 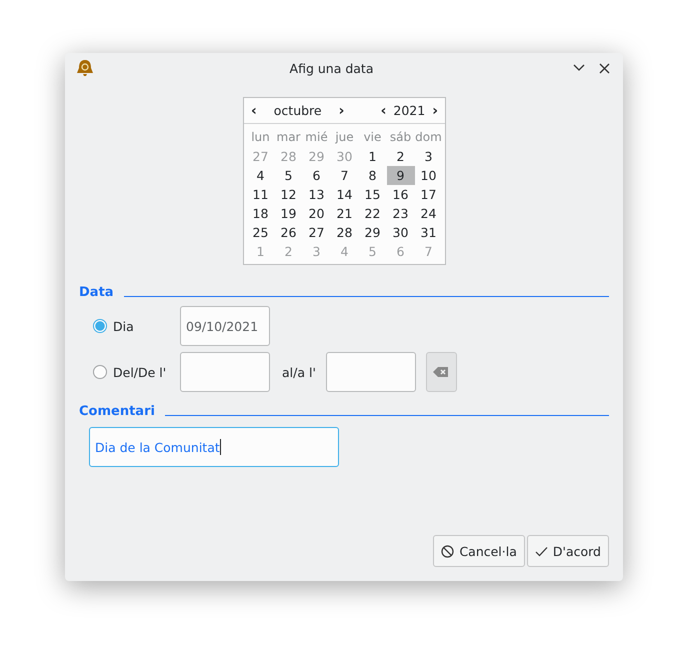 What do you see at coordinates (214, 447) in the screenshot?
I see `comment-field: Dia de la Comunitat` at bounding box center [214, 447].